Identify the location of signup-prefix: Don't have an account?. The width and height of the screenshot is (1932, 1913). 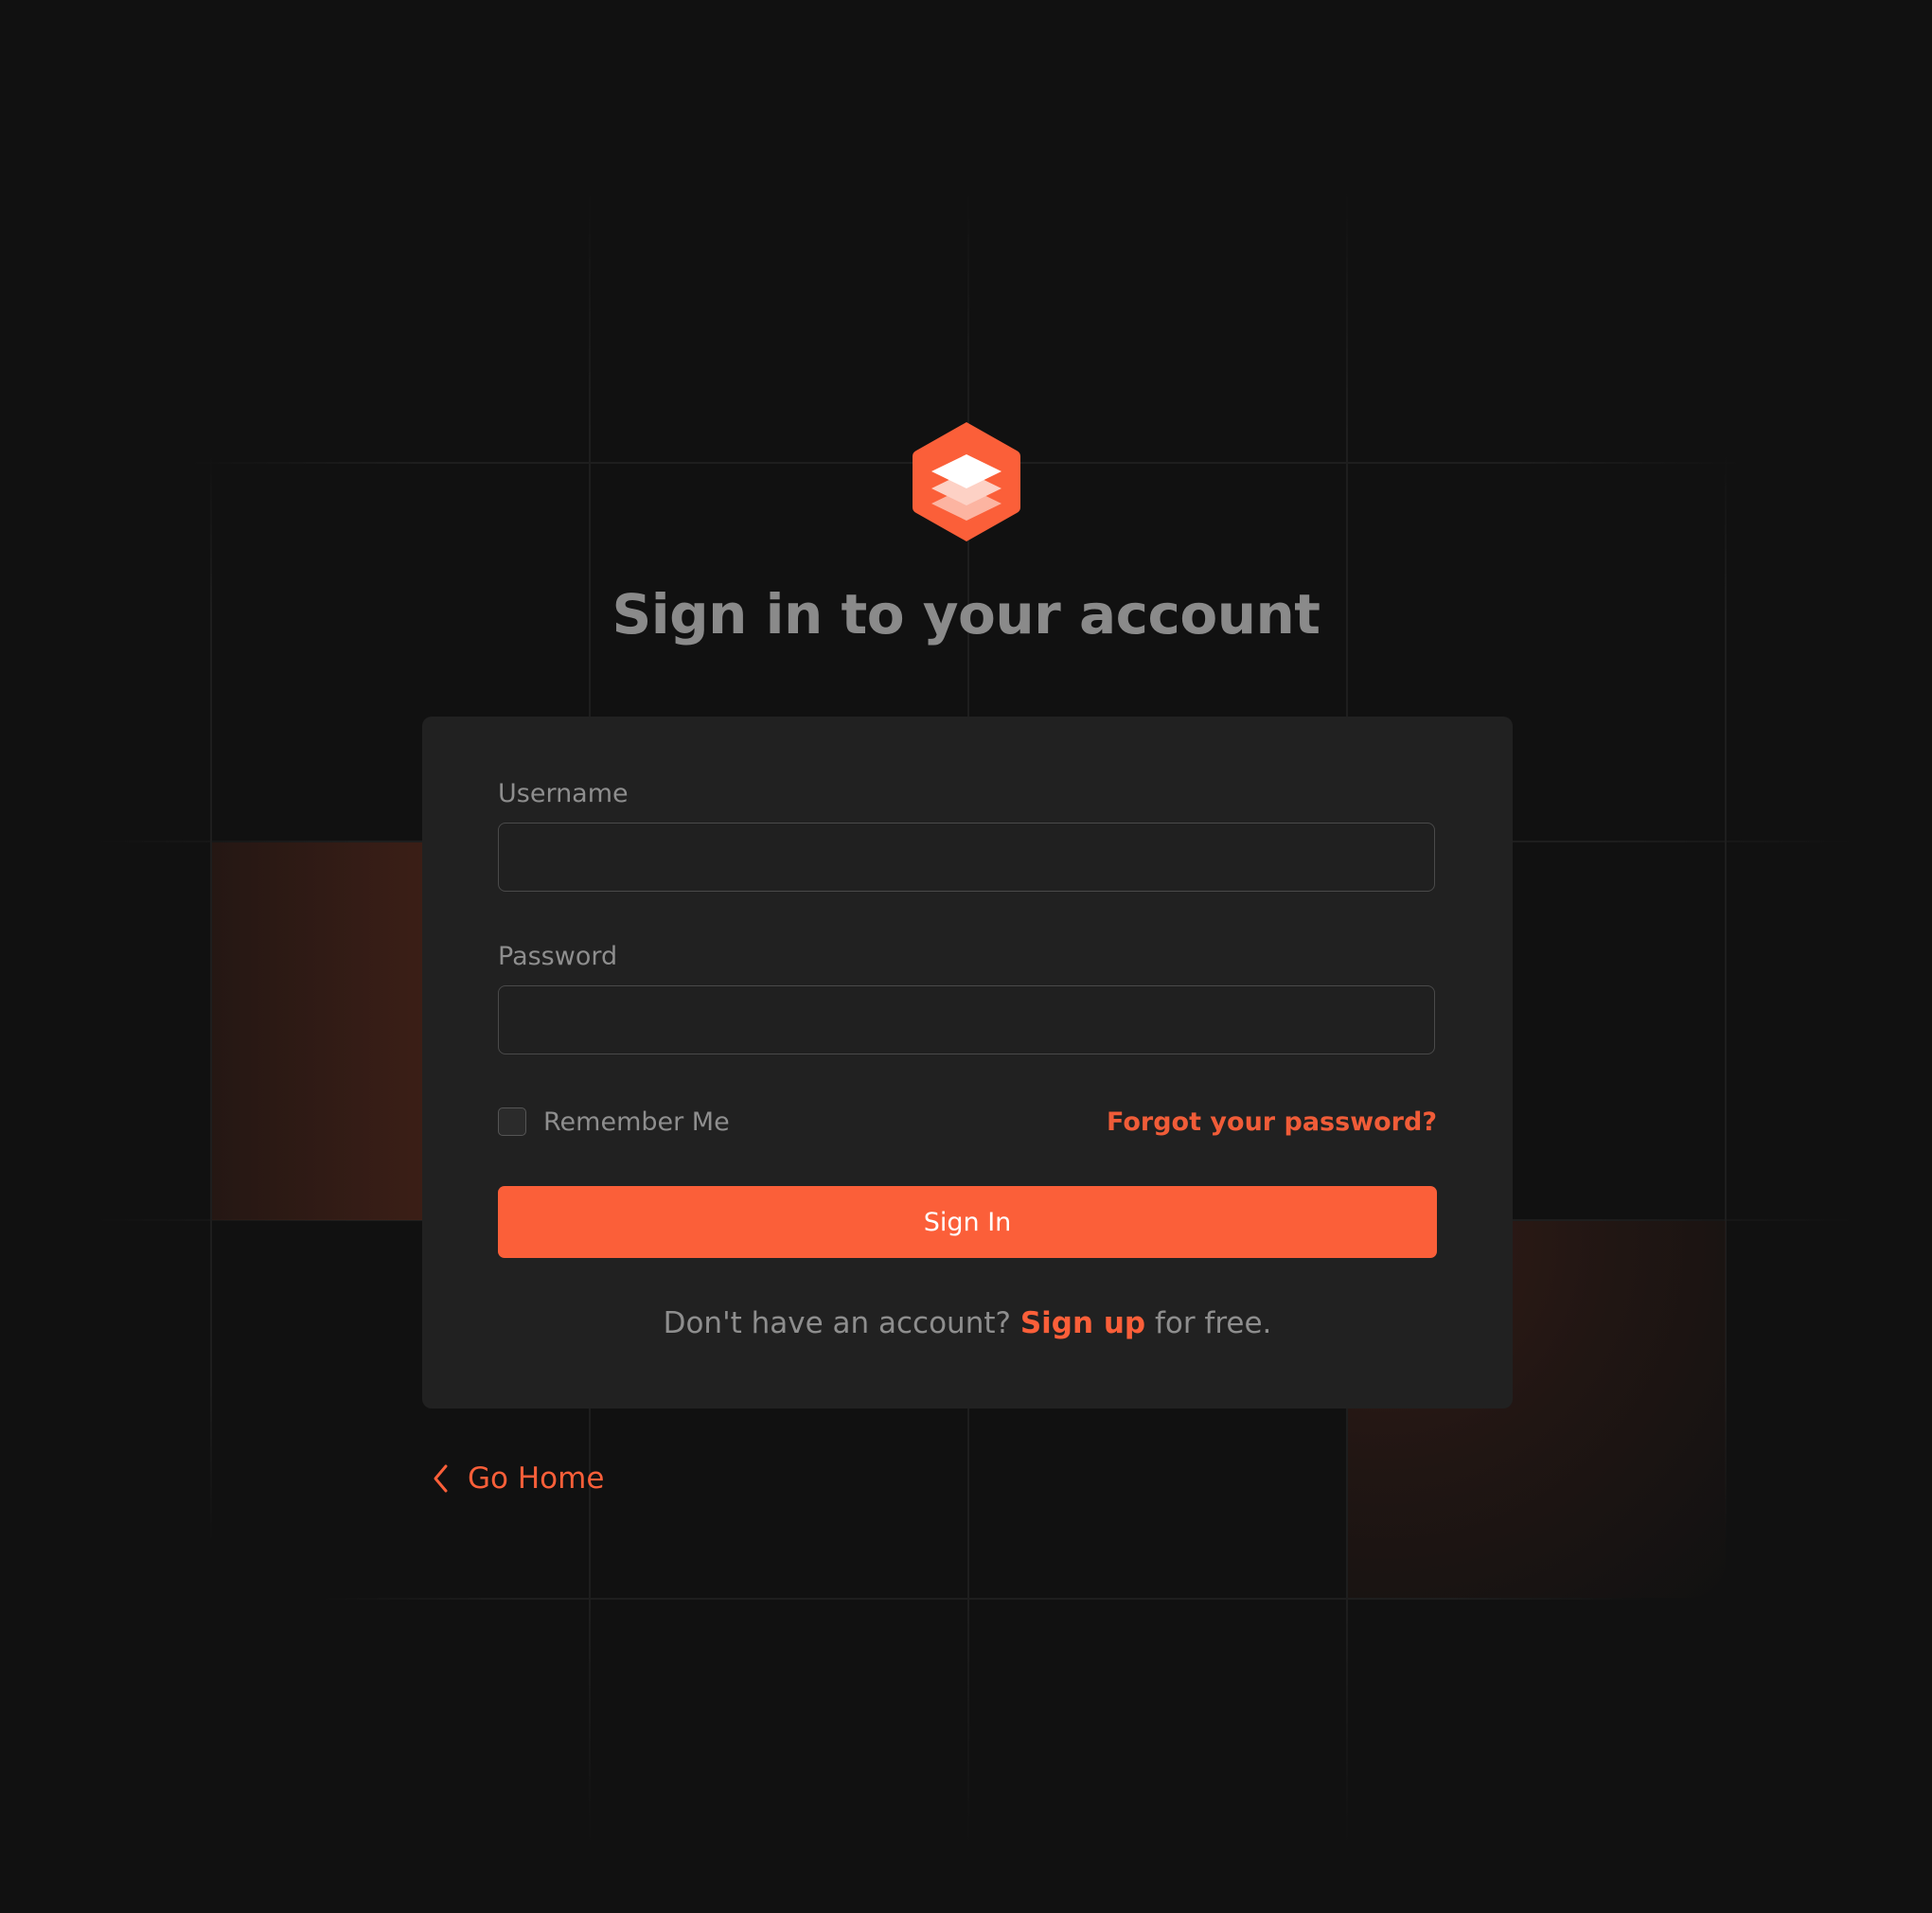
(841, 1323).